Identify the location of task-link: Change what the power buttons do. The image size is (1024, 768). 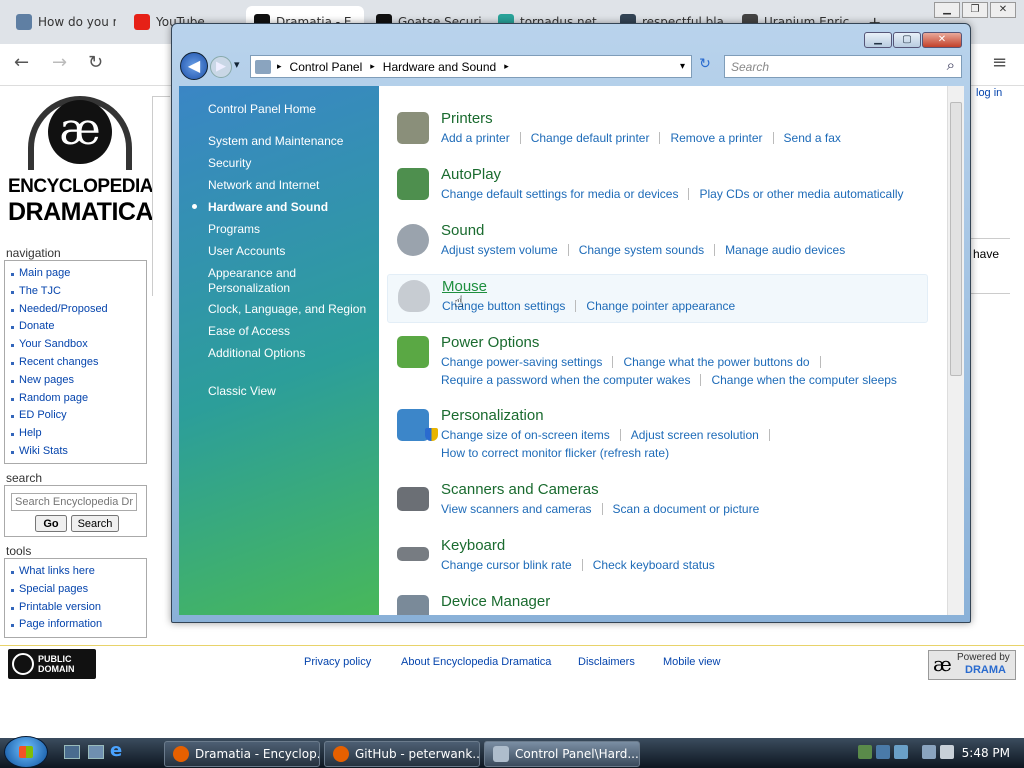
(716, 362).